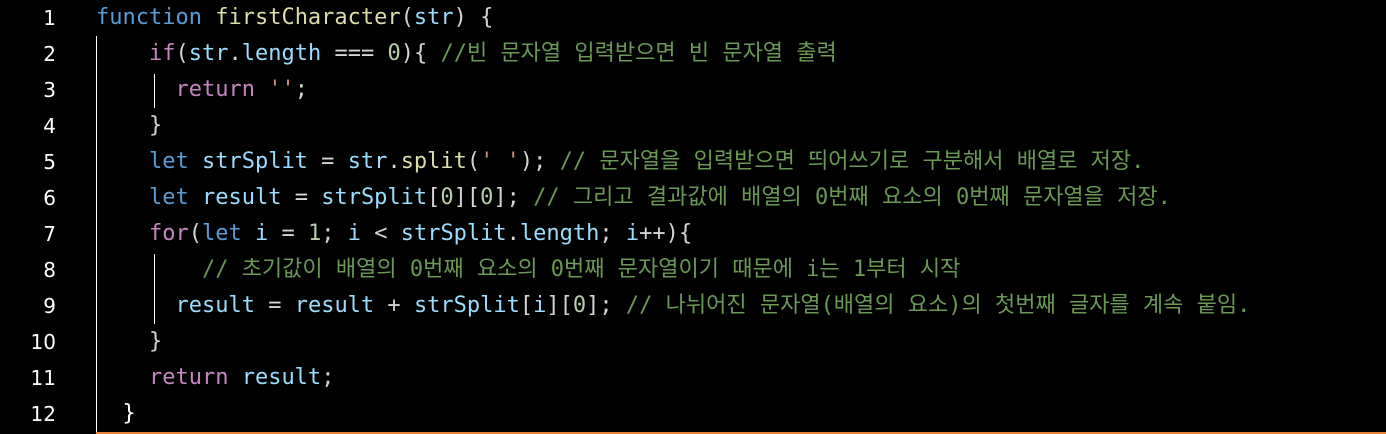  What do you see at coordinates (142, 233) in the screenshot?
I see `code-token: for` at bounding box center [142, 233].